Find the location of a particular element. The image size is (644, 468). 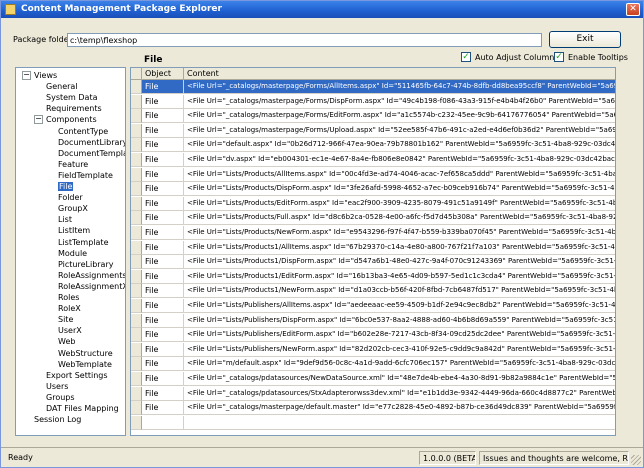

tree-node: Feature is located at coordinates (73, 165).